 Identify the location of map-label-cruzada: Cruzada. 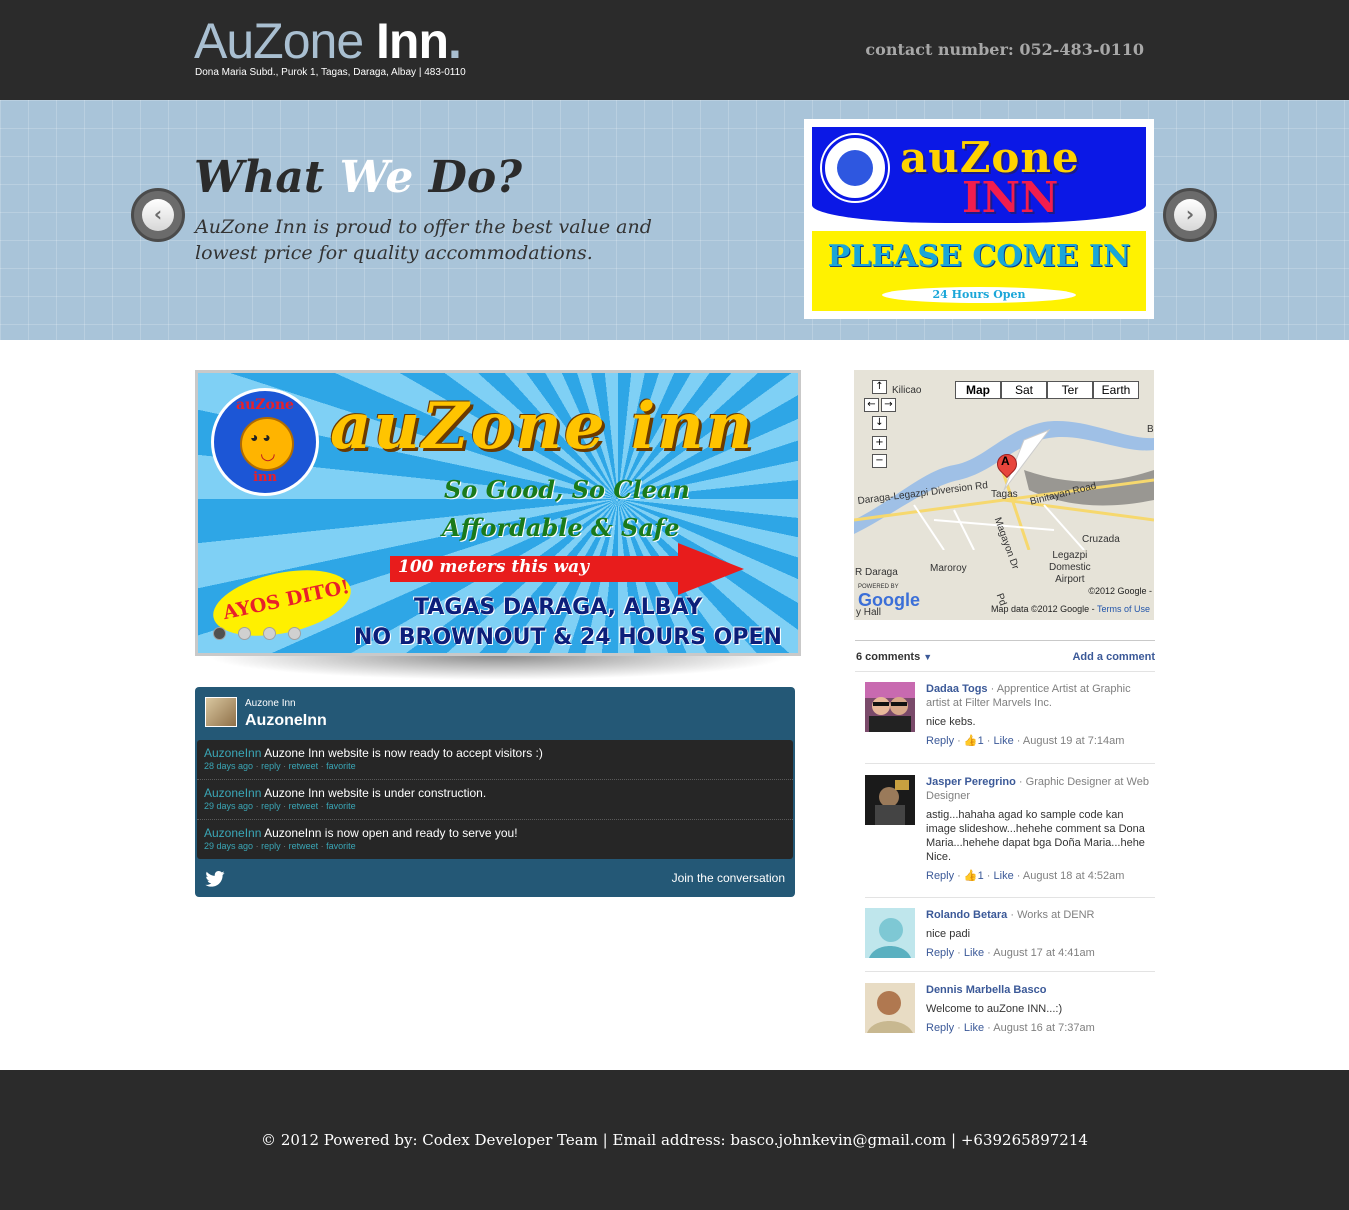
(1101, 539).